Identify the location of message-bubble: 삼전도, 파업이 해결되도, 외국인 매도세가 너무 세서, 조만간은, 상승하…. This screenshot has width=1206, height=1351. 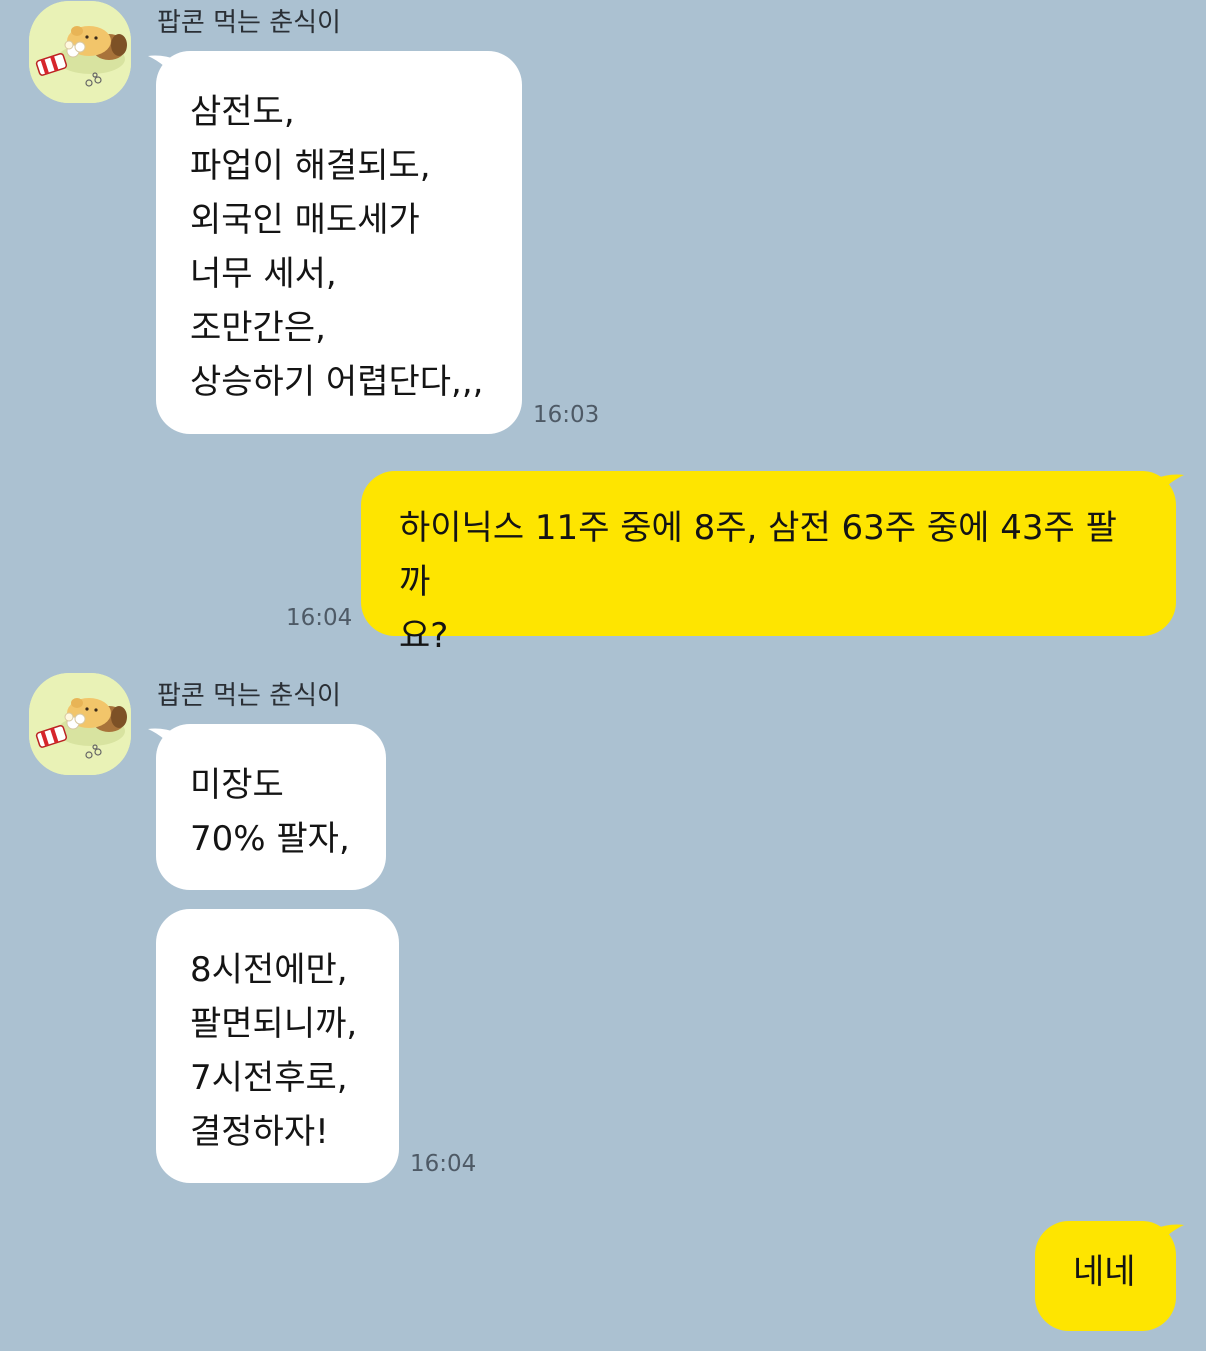
(339, 242).